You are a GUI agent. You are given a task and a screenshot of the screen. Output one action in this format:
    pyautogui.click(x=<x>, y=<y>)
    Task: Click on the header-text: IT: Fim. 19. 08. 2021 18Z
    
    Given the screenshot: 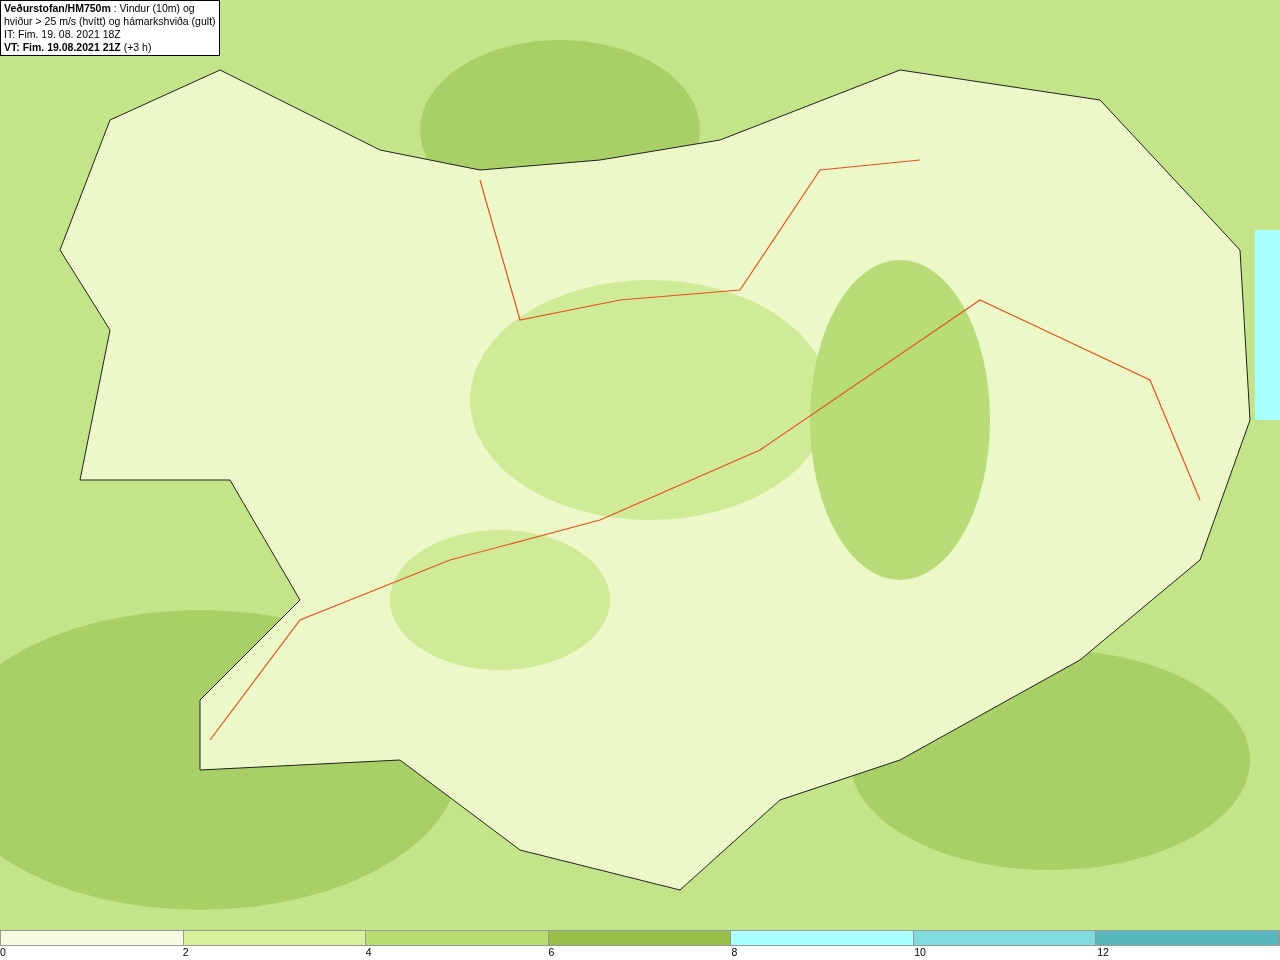 What is the action you would take?
    pyautogui.click(x=63, y=34)
    